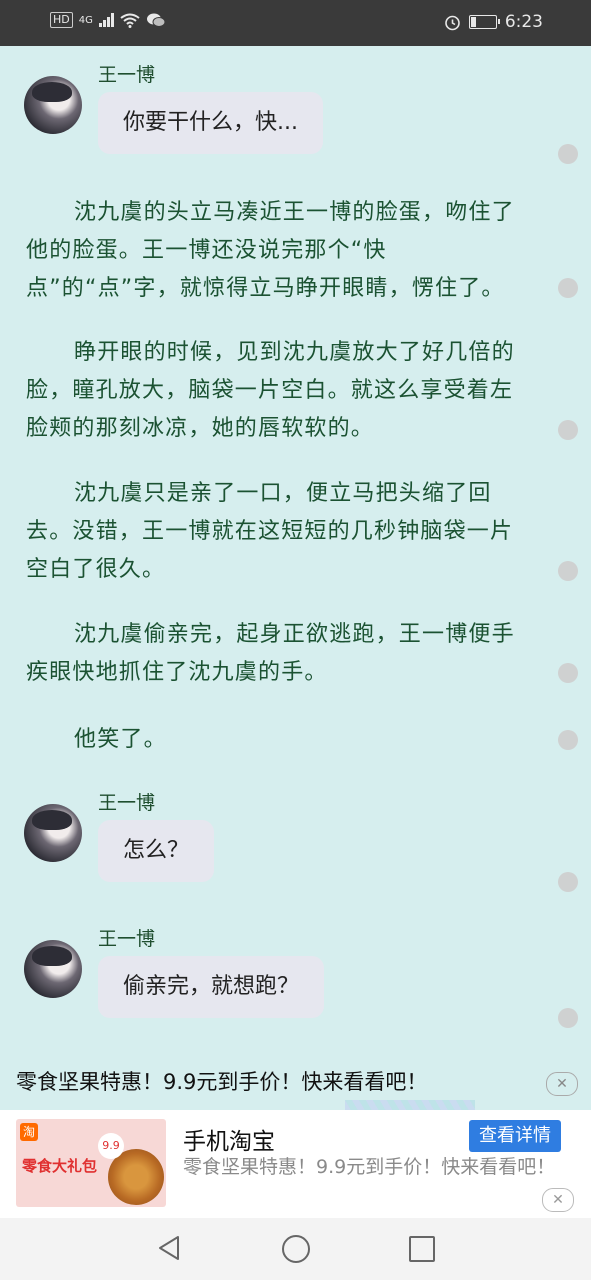 Image resolution: width=591 pixels, height=1280 pixels. What do you see at coordinates (369, 1167) in the screenshot?
I see `ad-description: 零食坚果特惠！9.9元到手价！快来看看吧！` at bounding box center [369, 1167].